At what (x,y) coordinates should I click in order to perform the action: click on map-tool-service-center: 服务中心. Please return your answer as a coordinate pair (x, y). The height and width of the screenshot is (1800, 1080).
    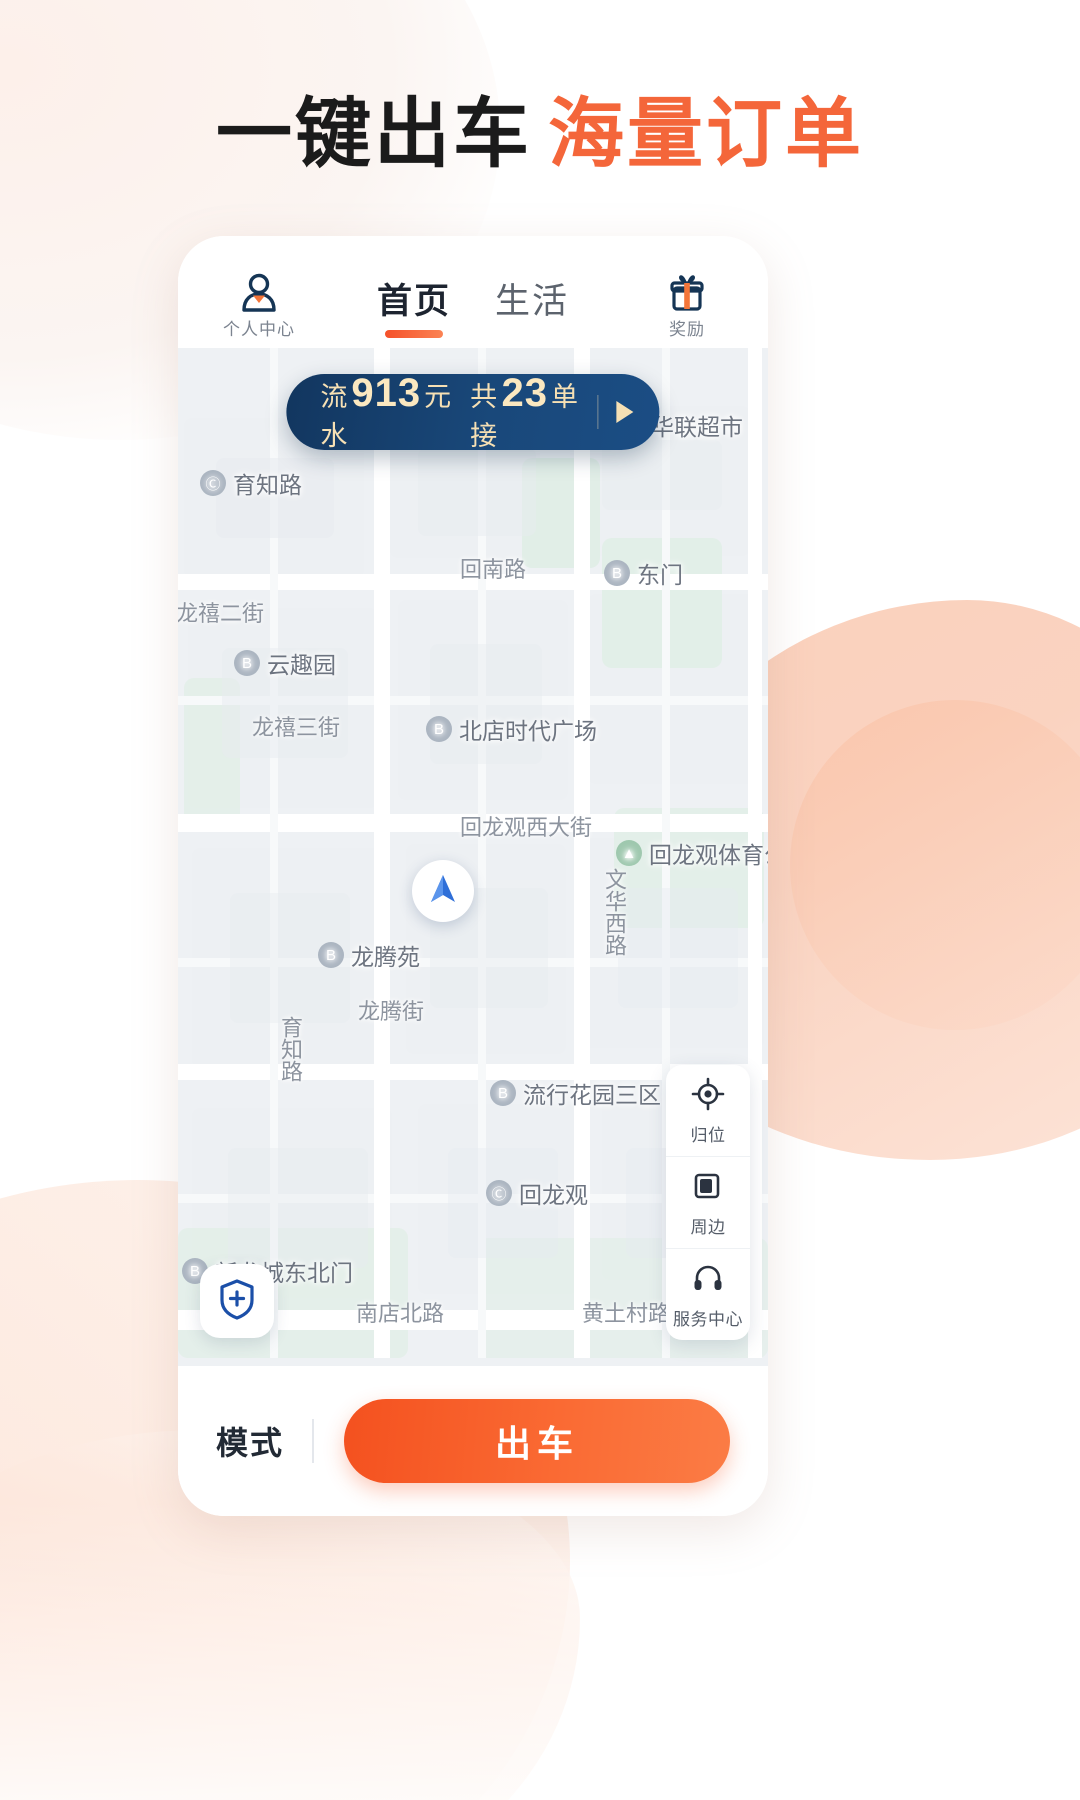
    Looking at the image, I should click on (708, 1294).